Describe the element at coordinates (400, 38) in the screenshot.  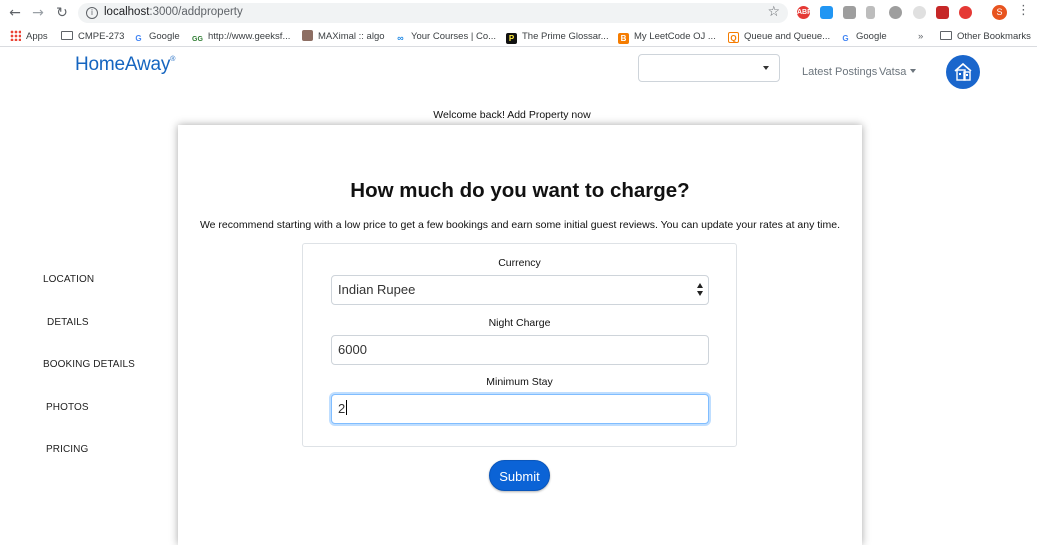
I see `coursera-icon: ∞` at that location.